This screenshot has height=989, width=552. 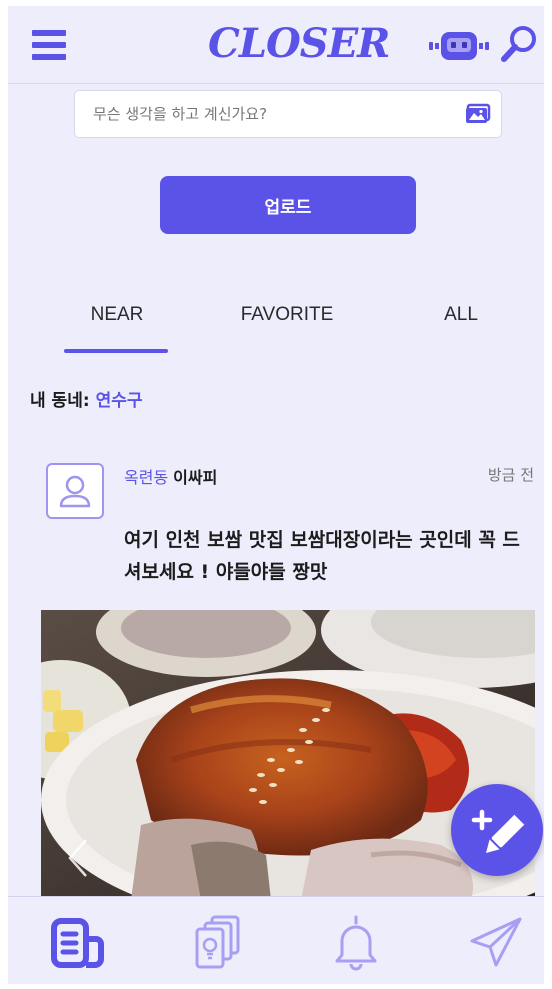 What do you see at coordinates (276, 940) in the screenshot?
I see `bottom-navigation` at bounding box center [276, 940].